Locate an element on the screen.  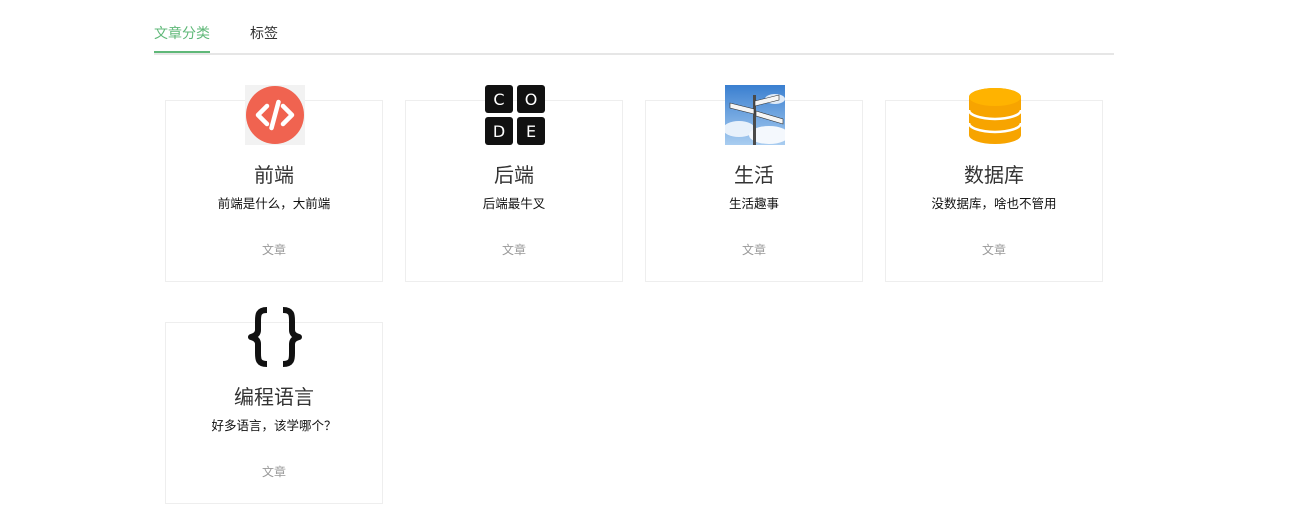
code-blocks-icon: C O D E is located at coordinates (515, 115).